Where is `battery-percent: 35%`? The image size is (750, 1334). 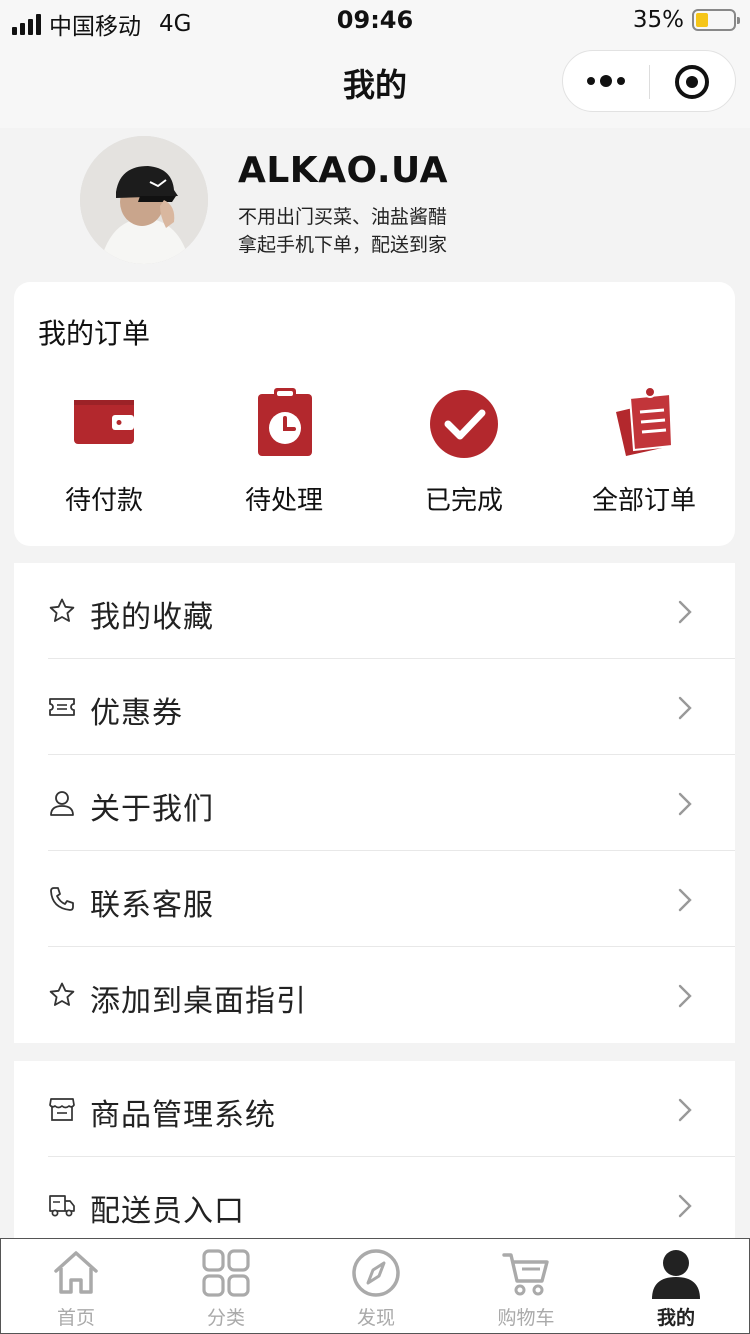
battery-percent: 35% is located at coordinates (658, 20).